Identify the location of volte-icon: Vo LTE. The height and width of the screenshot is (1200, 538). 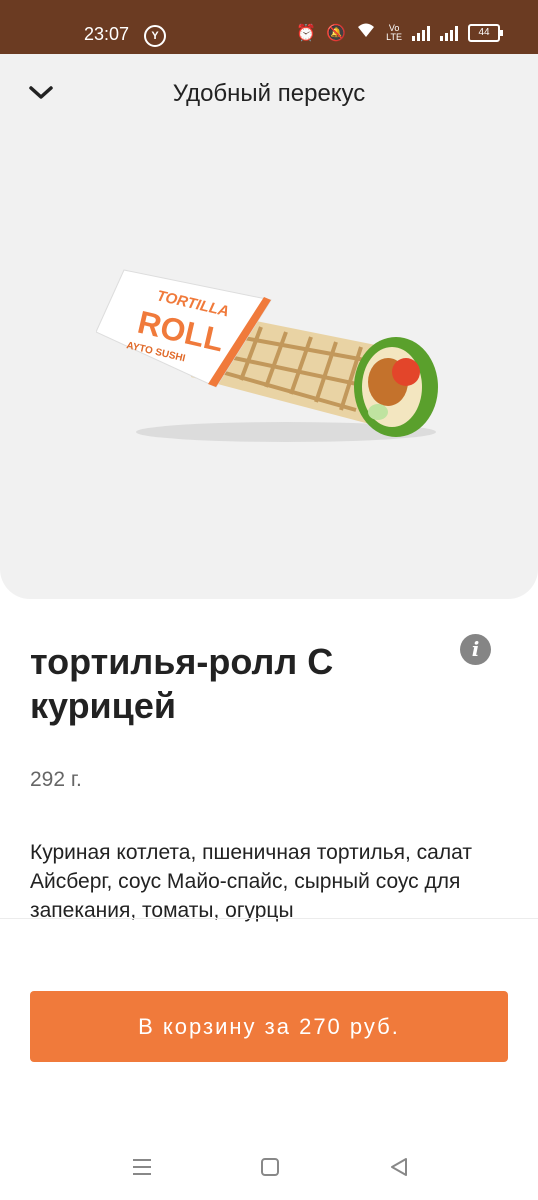
(394, 32).